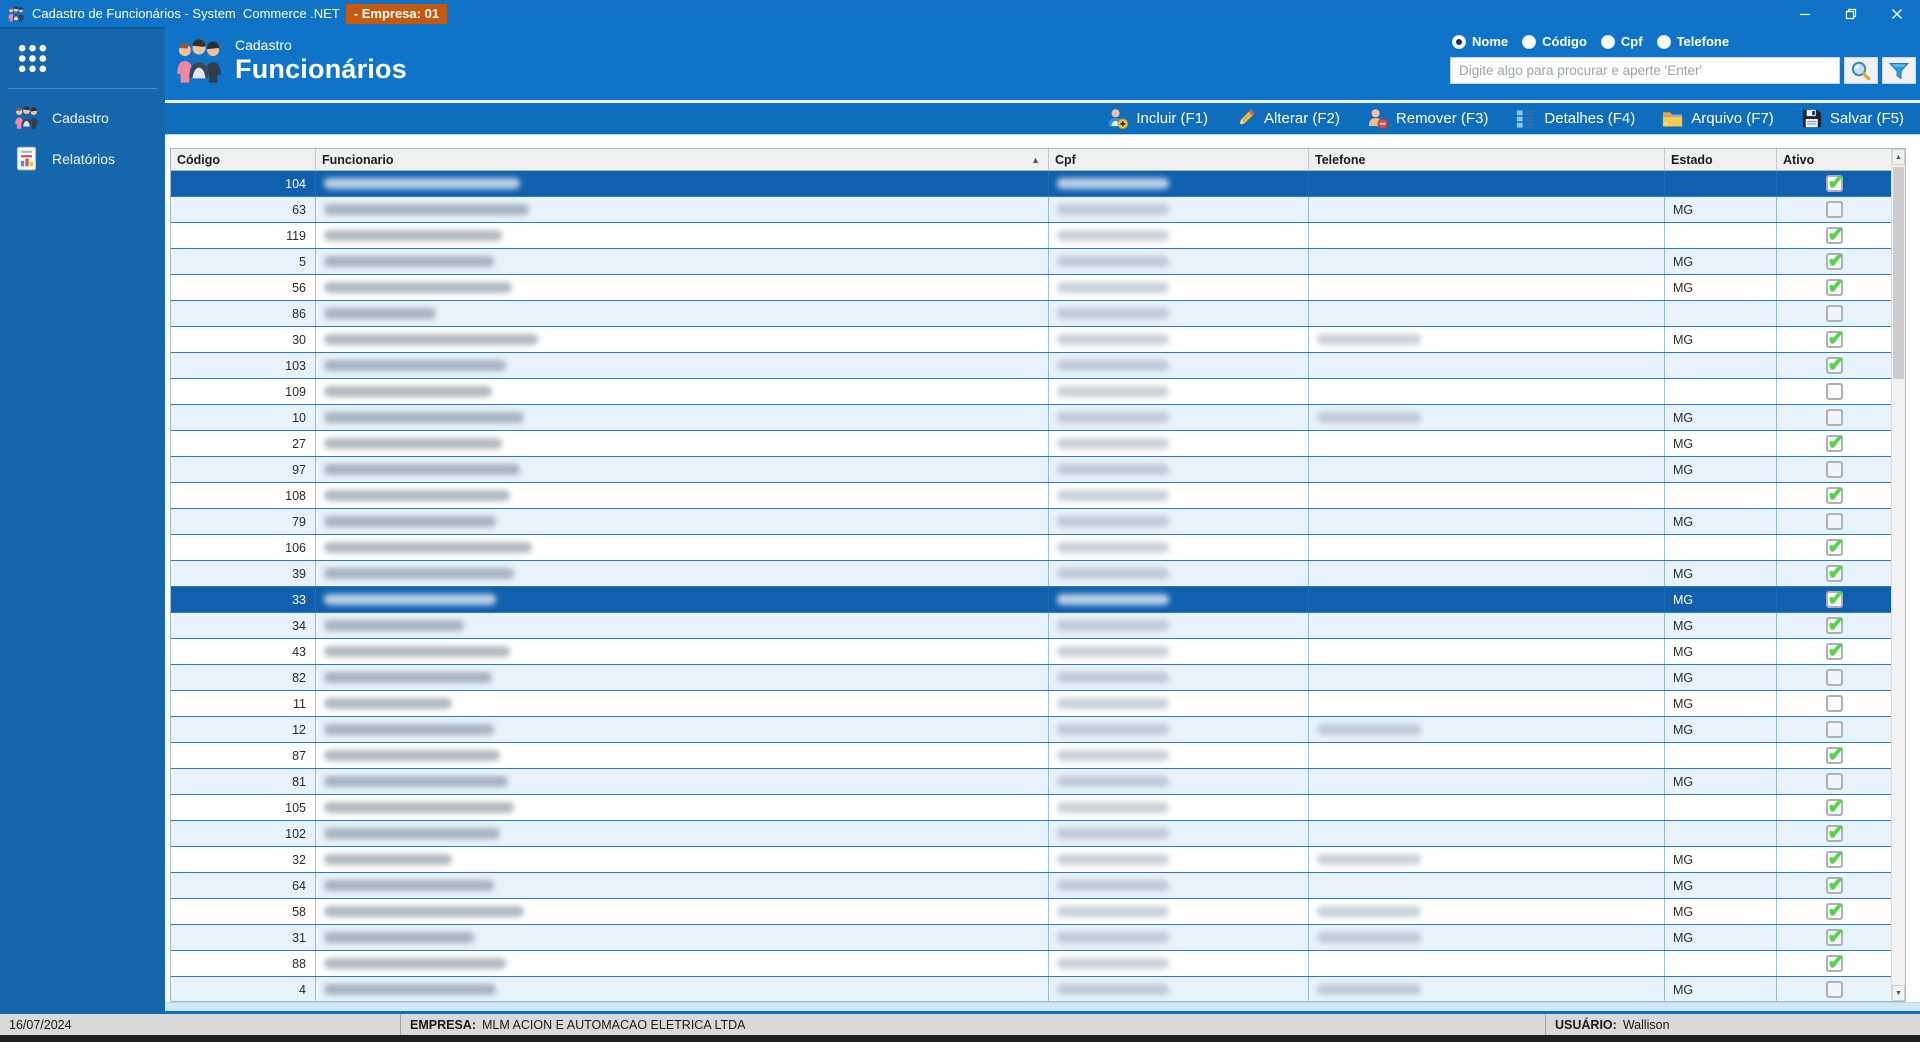 This screenshot has height=1042, width=1920. Describe the element at coordinates (1442, 118) in the screenshot. I see `toolbar-button-label: Remover (F3)` at that location.